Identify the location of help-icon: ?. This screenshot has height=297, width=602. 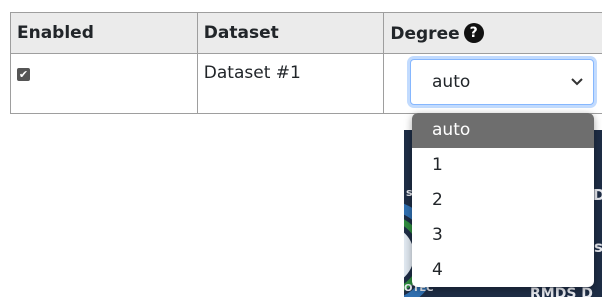
(473, 32).